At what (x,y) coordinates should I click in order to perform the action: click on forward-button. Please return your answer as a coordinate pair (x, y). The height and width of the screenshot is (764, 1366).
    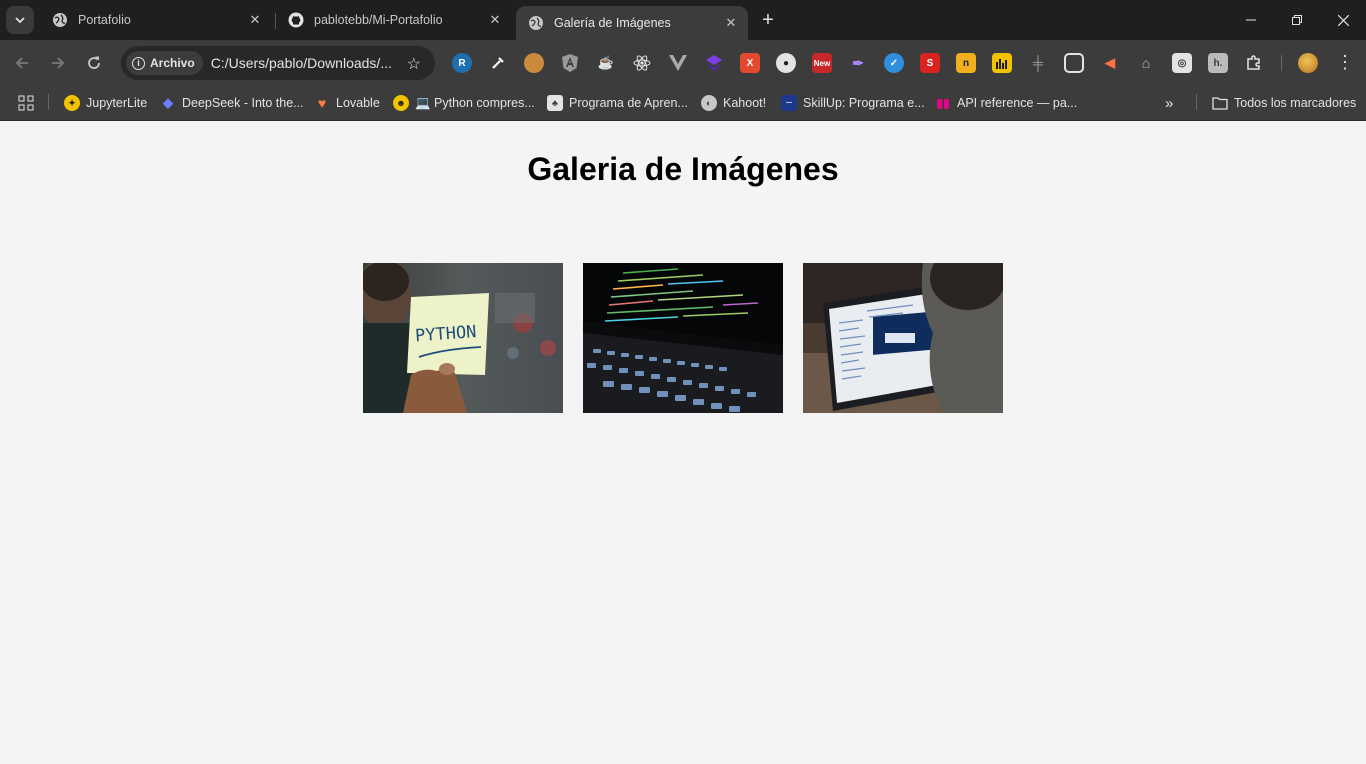
    Looking at the image, I should click on (58, 63).